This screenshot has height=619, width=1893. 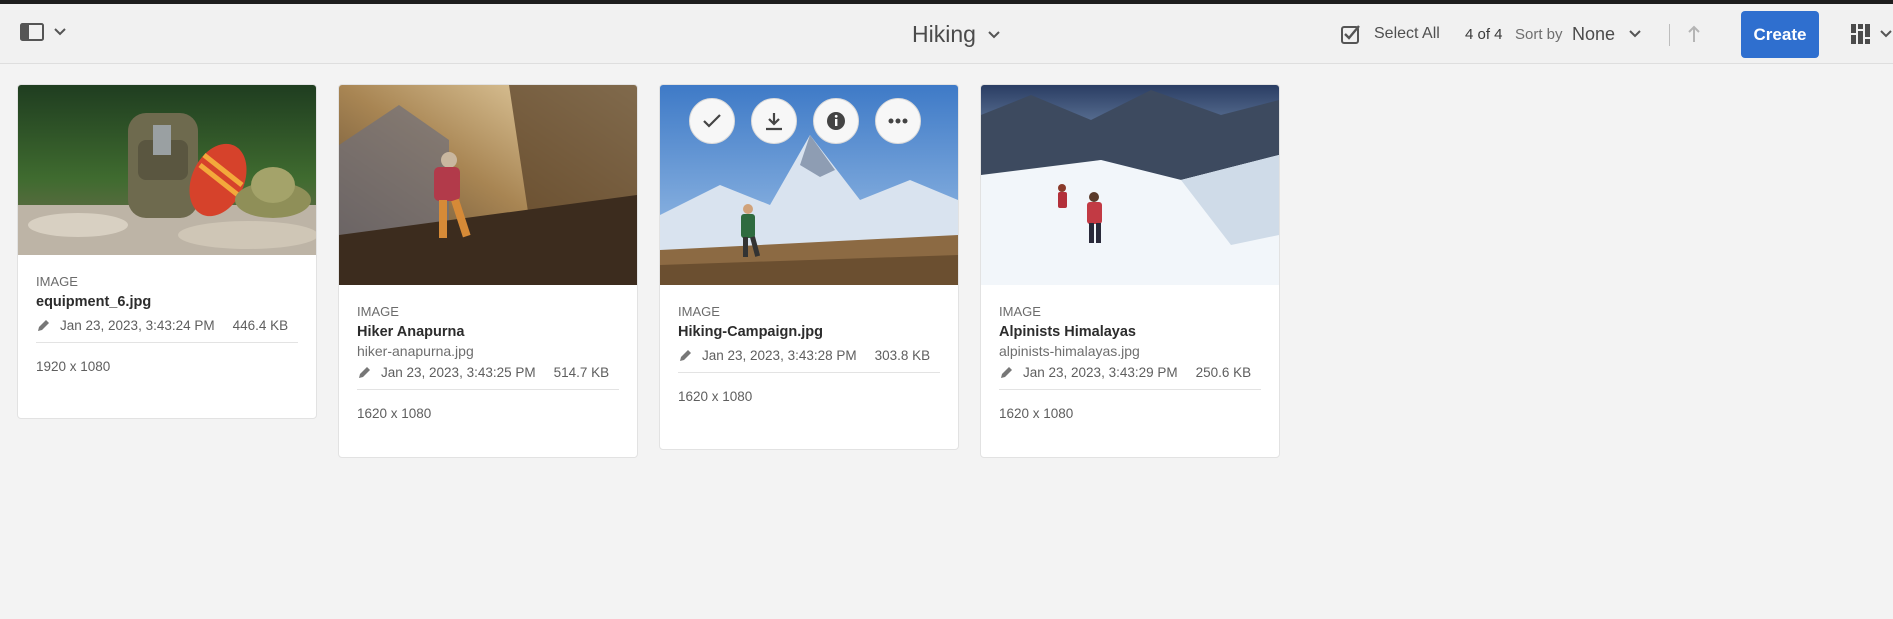 I want to click on asset-filename: hiker-anapurna.jpg, so click(x=415, y=351).